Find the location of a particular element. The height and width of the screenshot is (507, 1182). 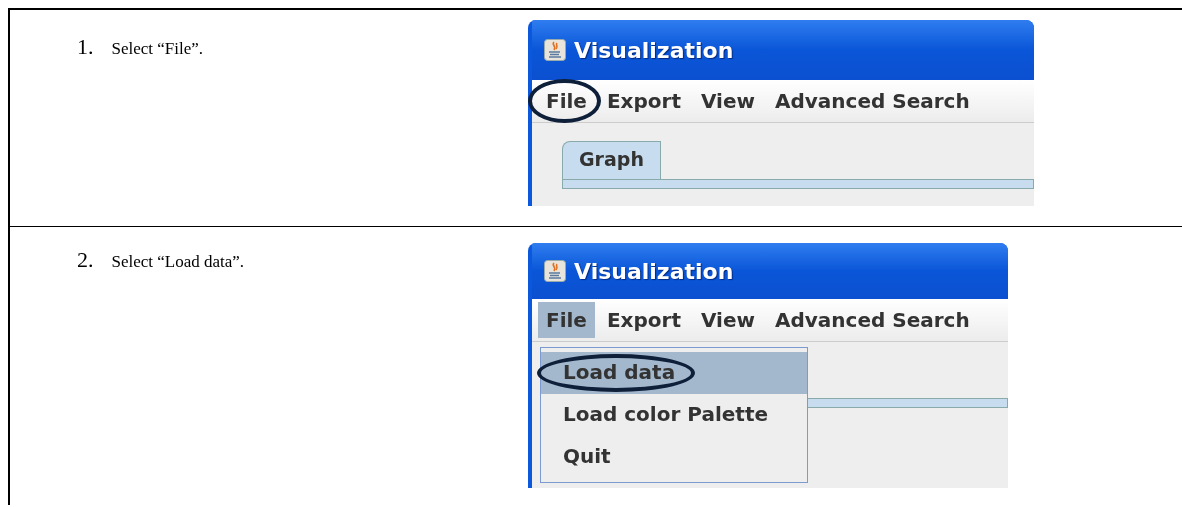

step-instruction: Select “File”. is located at coordinates (157, 49).